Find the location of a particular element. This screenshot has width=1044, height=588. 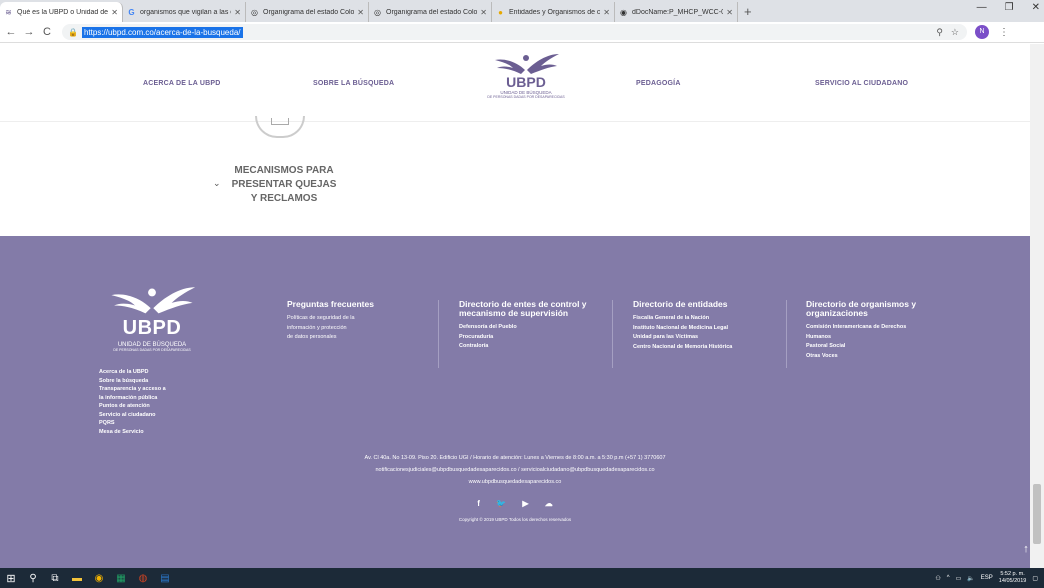

back-icon: ← is located at coordinates (11, 32).